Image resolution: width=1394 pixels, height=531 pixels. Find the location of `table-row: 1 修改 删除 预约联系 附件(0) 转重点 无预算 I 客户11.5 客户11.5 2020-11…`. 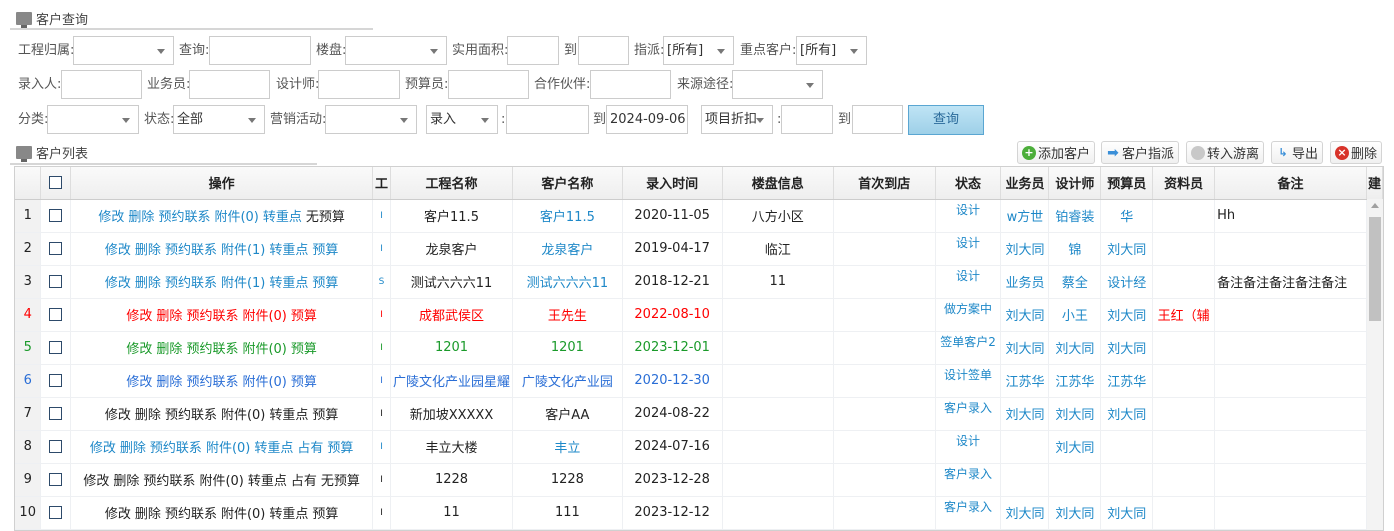

table-row: 1 修改 删除 预约联系 附件(0) 转重点 无预算 I 客户11.5 客户11.5 2020-11… is located at coordinates (699, 216).